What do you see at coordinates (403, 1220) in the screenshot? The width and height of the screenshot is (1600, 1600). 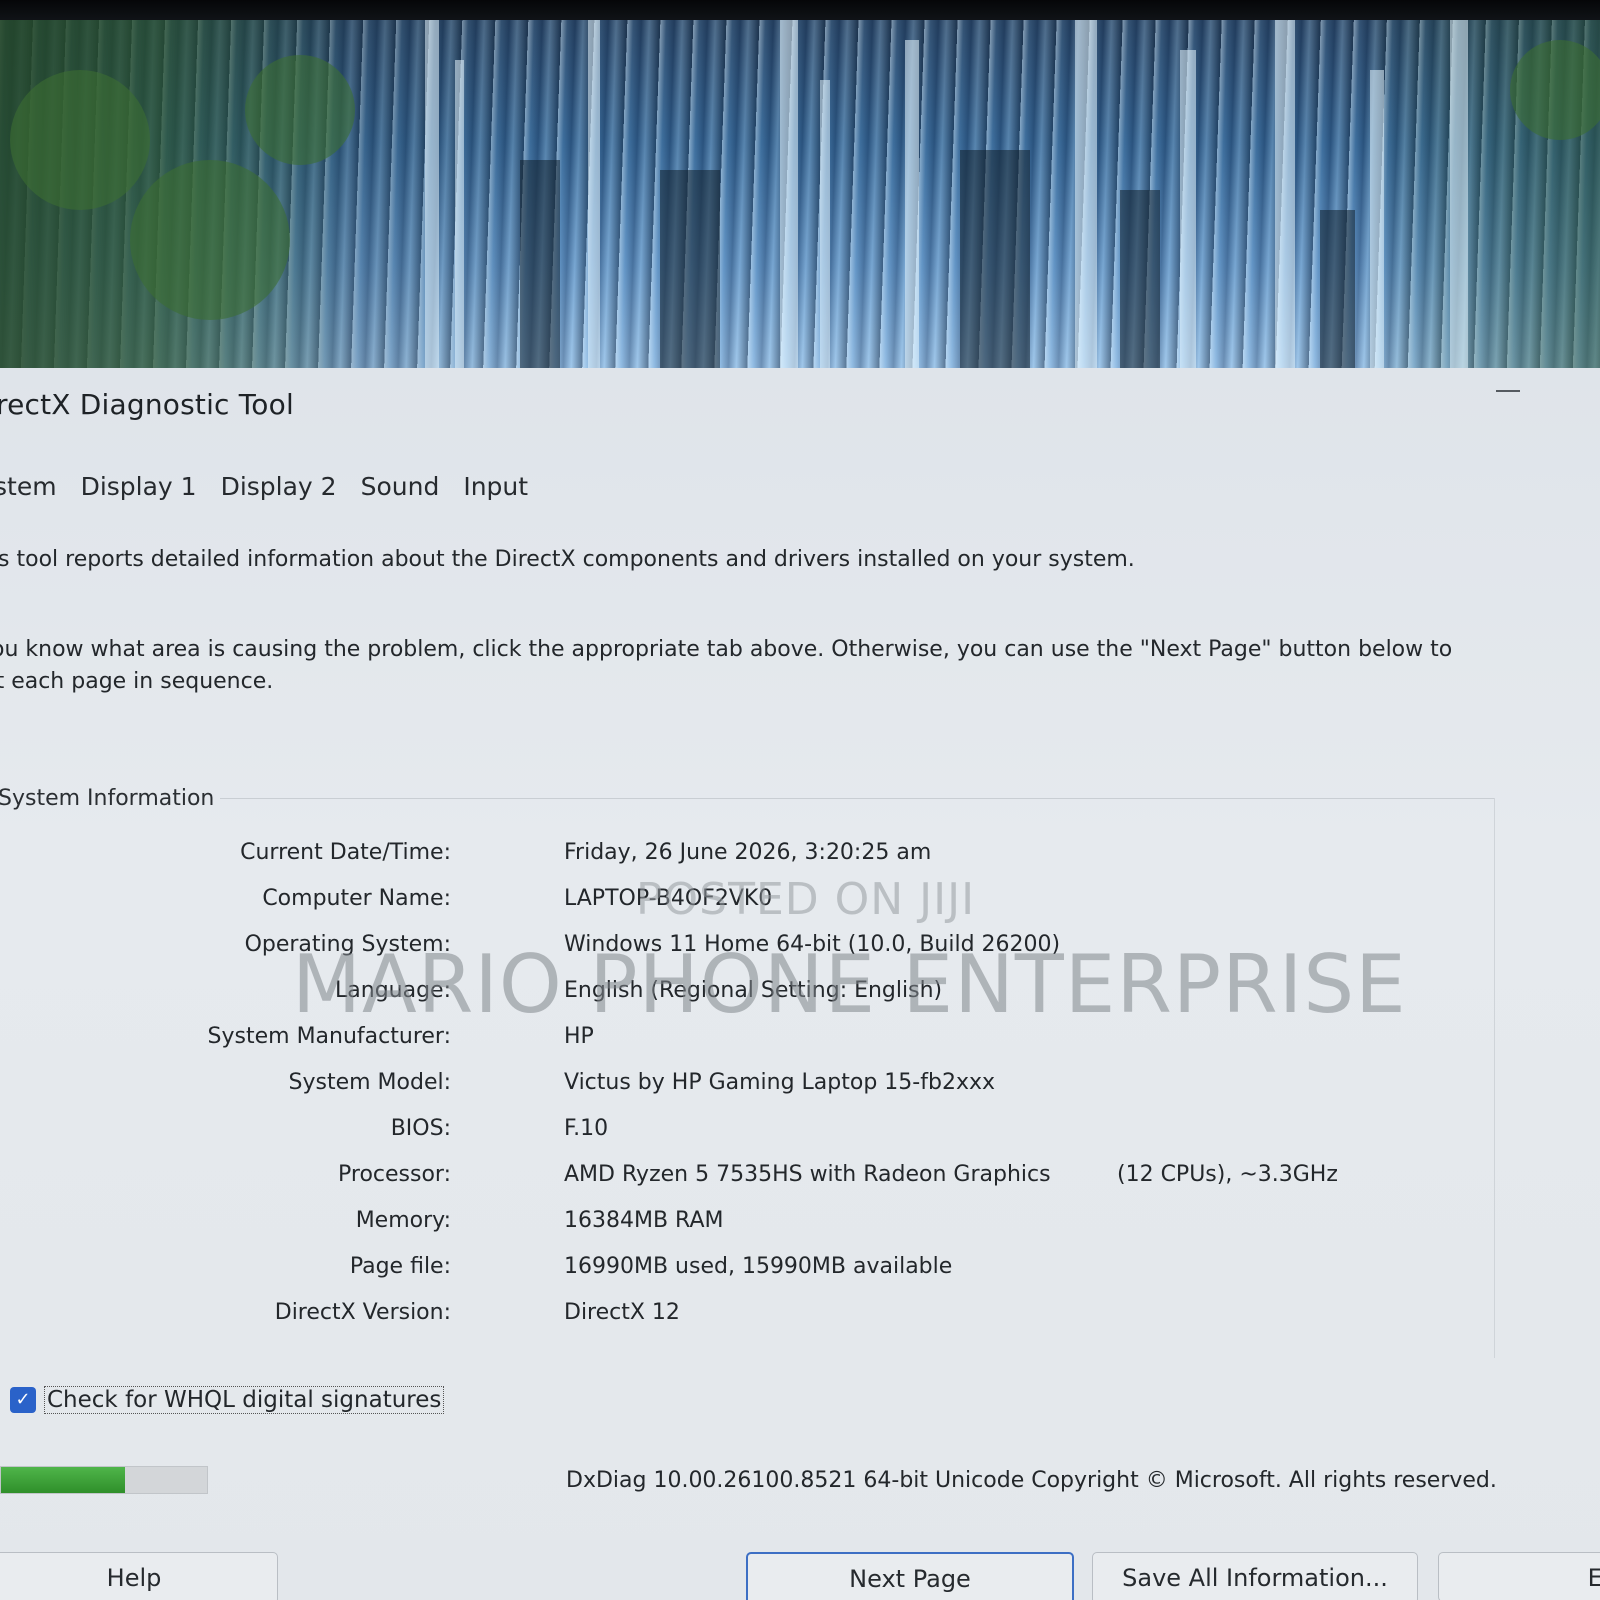 I see `info-label: Memory:` at bounding box center [403, 1220].